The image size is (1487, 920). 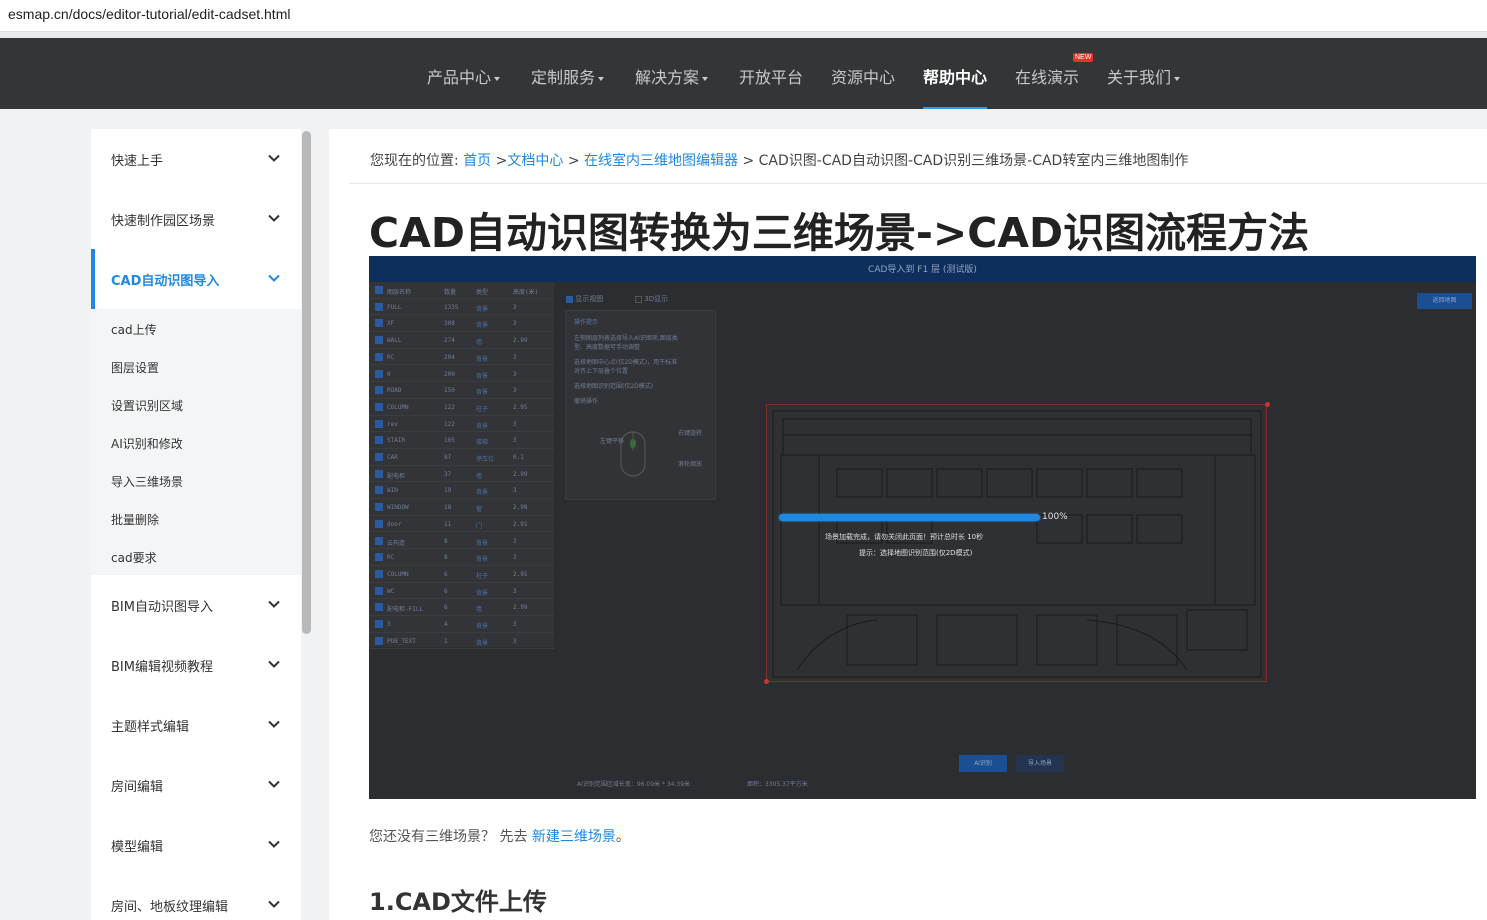 What do you see at coordinates (448, 508) in the screenshot?
I see `layer-cell: 18` at bounding box center [448, 508].